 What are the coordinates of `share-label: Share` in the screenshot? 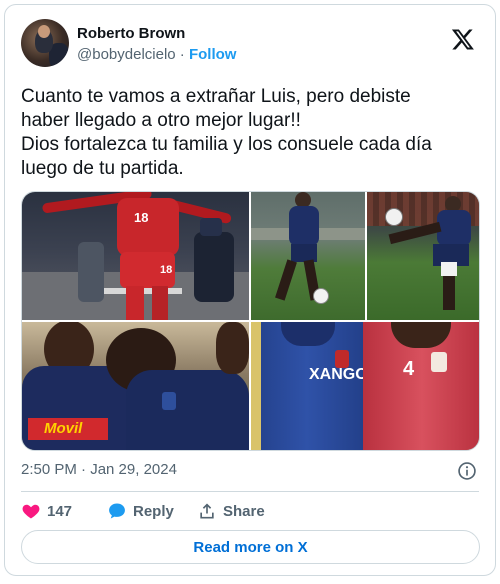 It's located at (244, 511).